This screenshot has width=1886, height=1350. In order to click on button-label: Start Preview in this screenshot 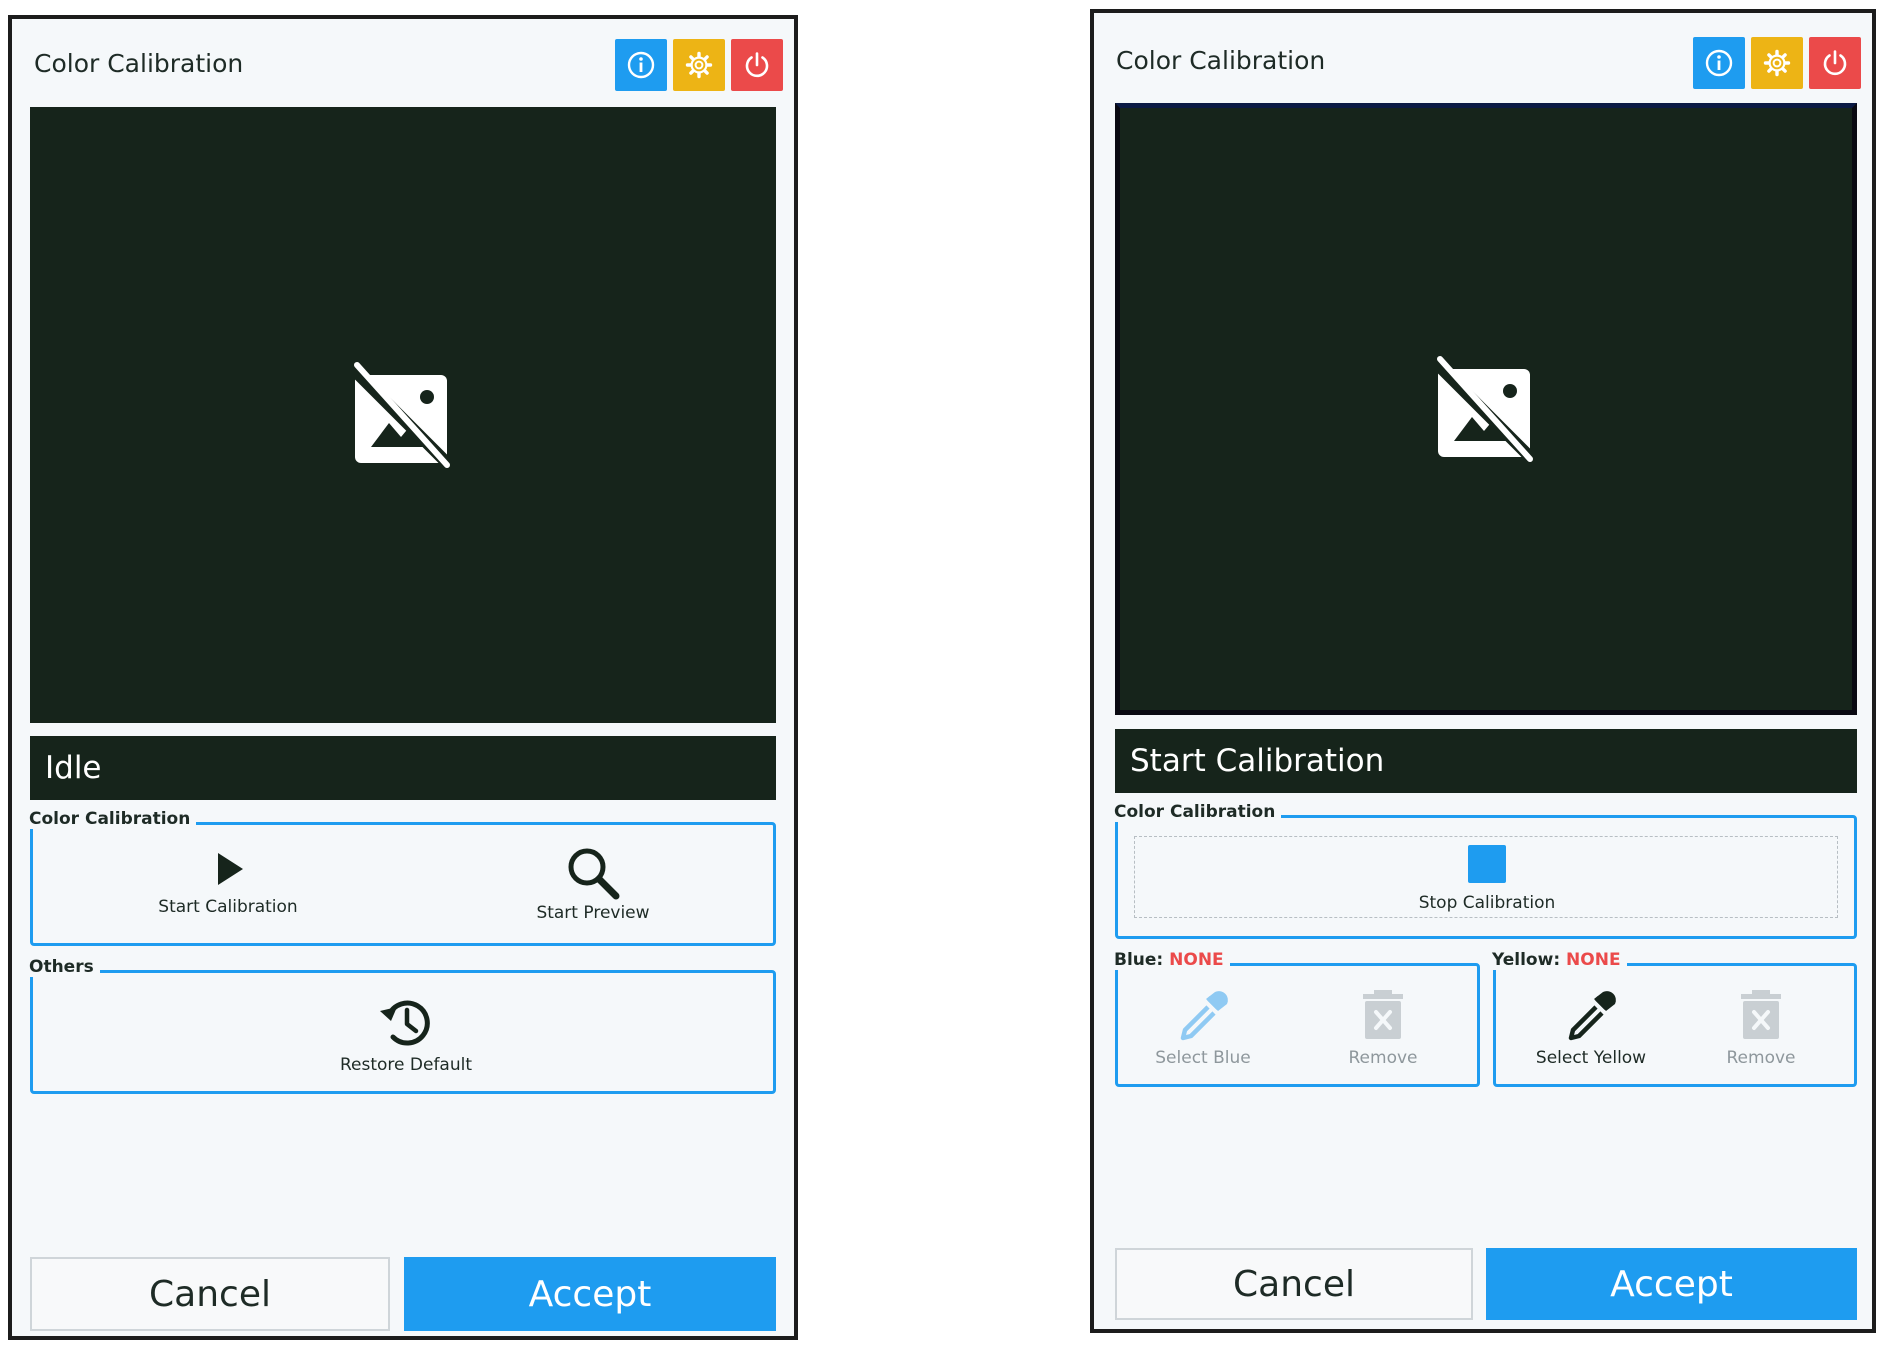, I will do `click(593, 913)`.